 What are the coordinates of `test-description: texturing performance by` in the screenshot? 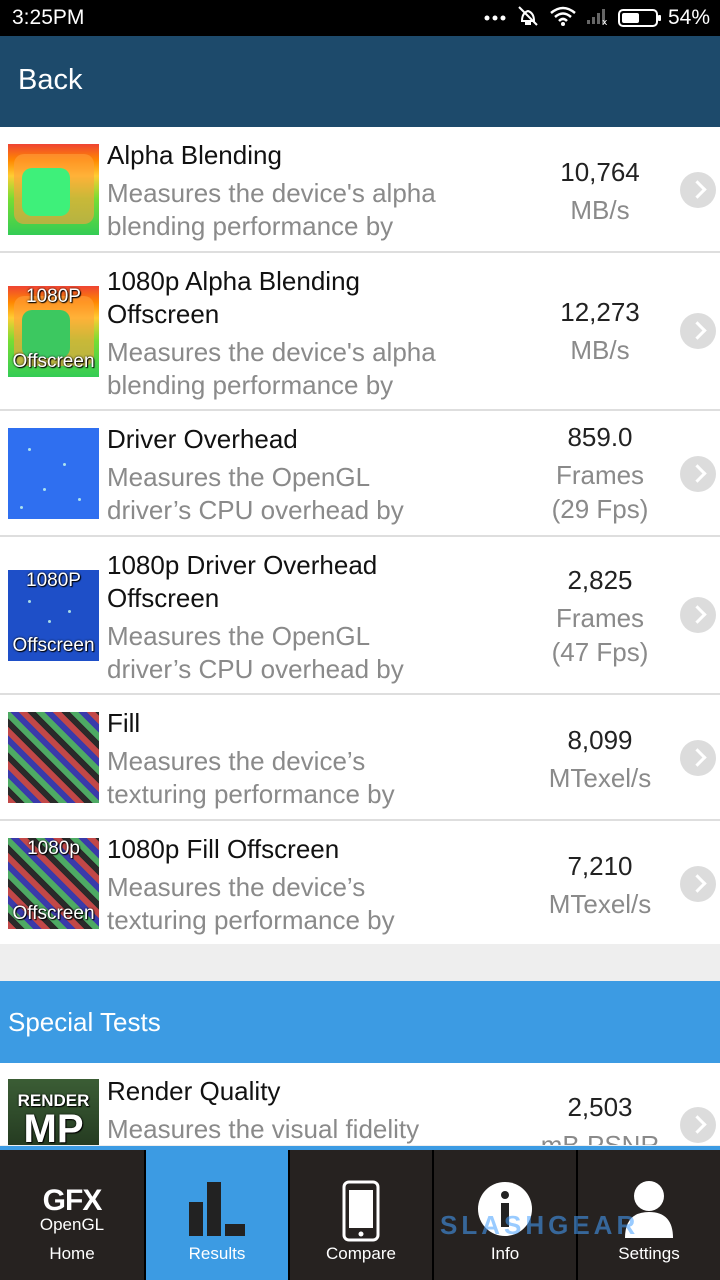 It's located at (251, 920).